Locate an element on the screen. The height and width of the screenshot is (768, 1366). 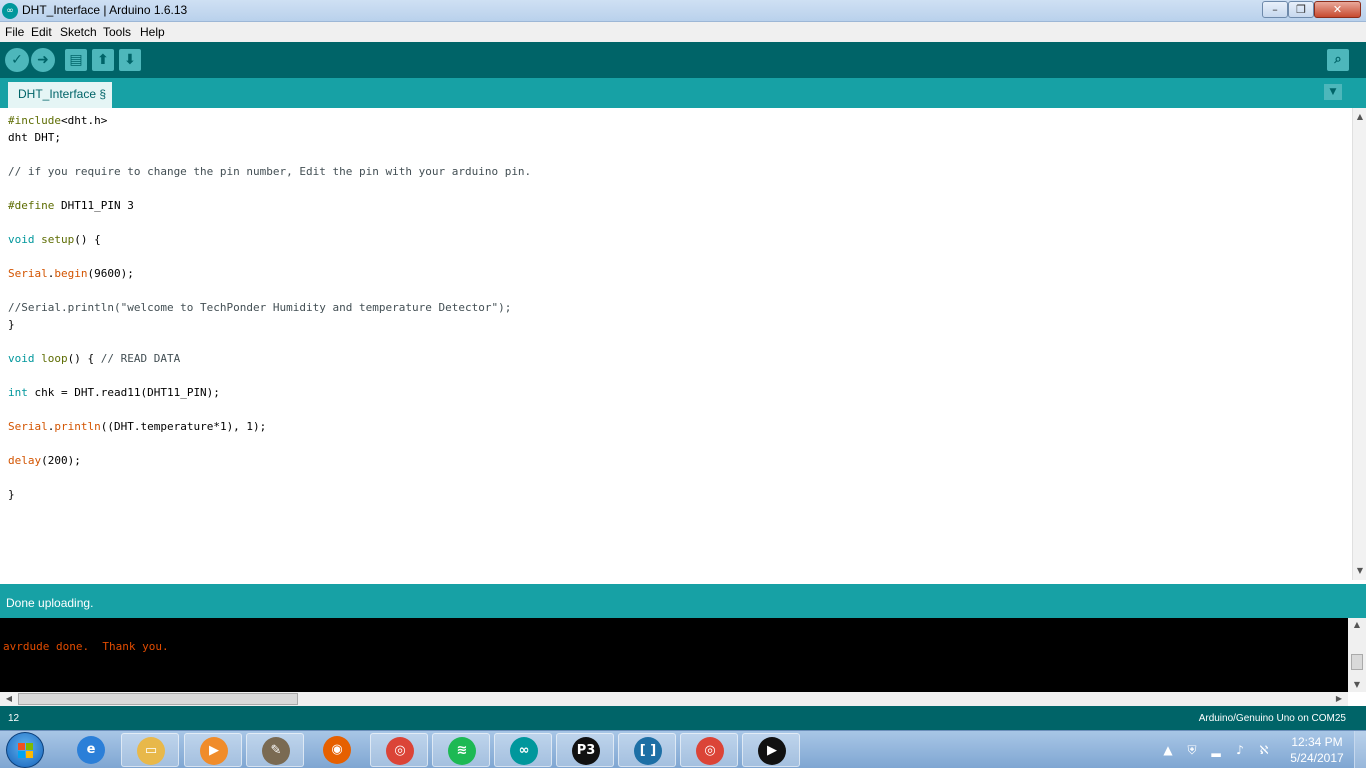
save-button: ⬇ is located at coordinates (130, 60).